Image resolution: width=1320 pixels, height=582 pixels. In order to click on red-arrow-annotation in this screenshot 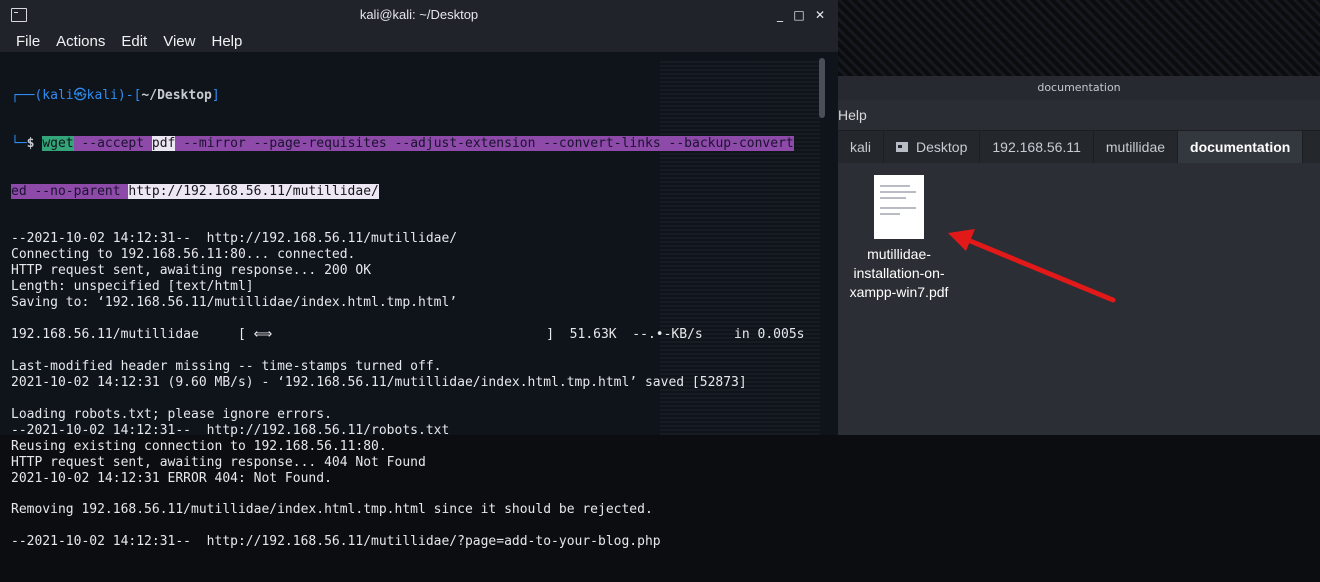, I will do `click(1032, 266)`.